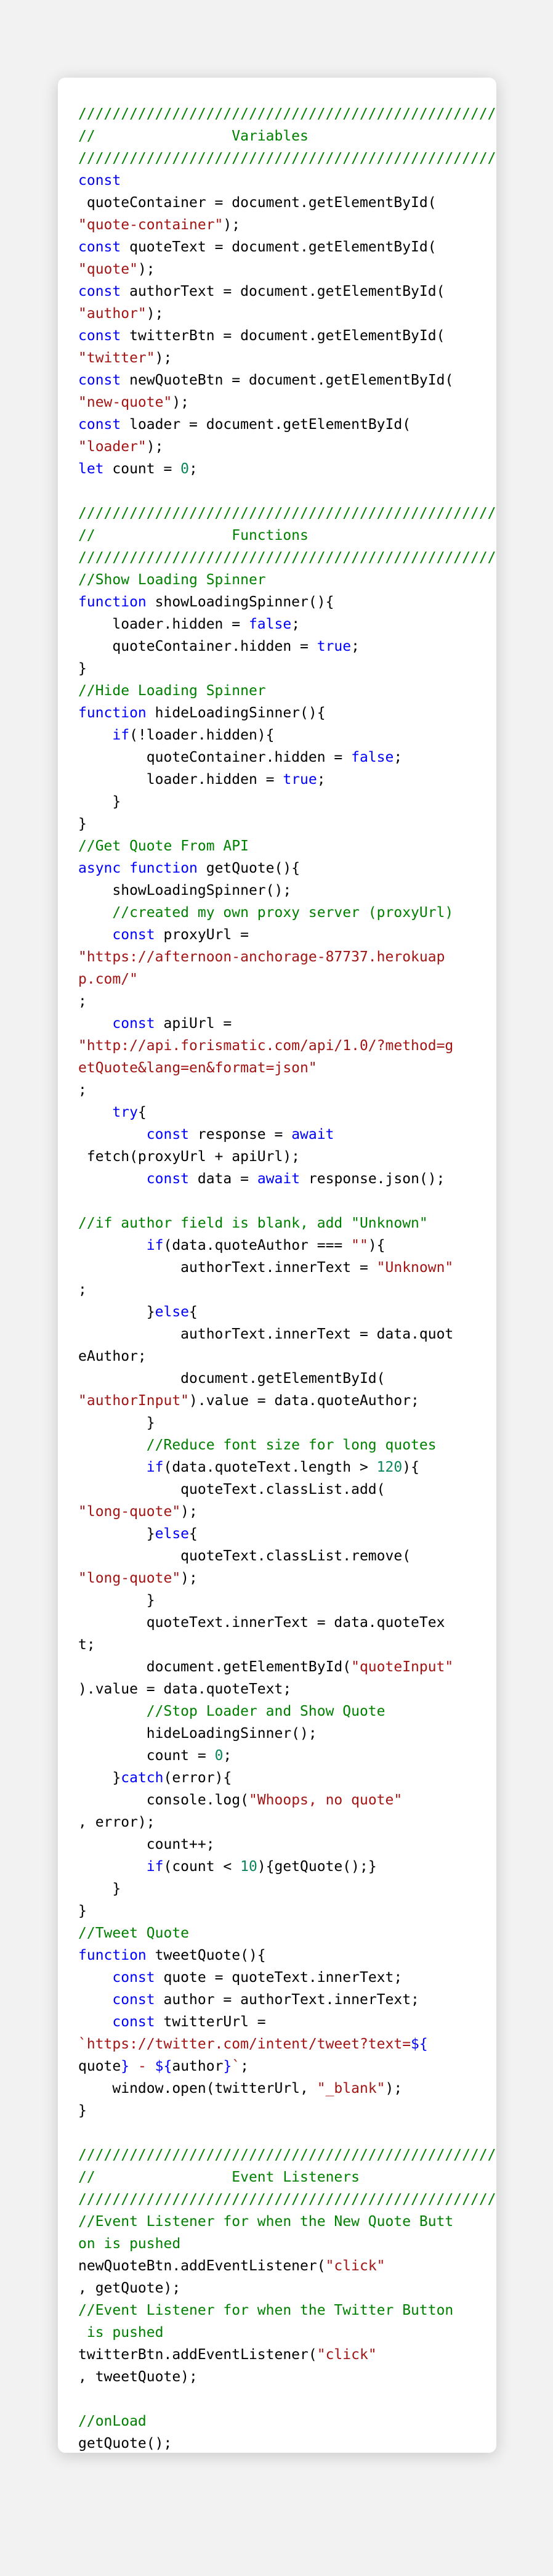 This screenshot has height=2576, width=553. What do you see at coordinates (351, 2089) in the screenshot?
I see `code-string: "_blank"` at bounding box center [351, 2089].